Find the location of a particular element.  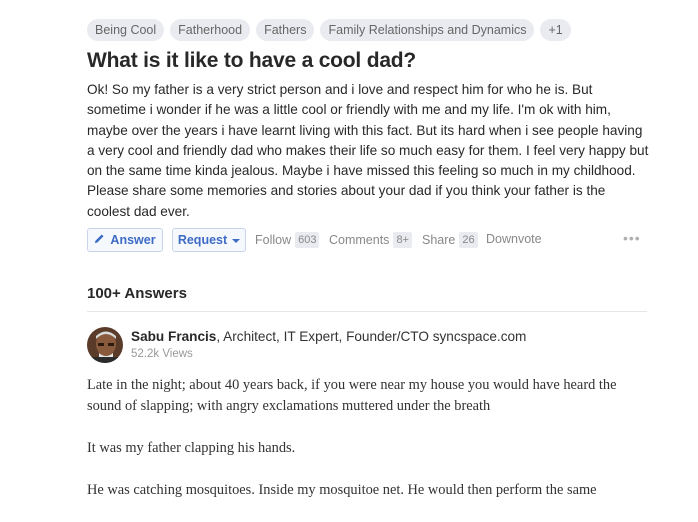

answer-paragraph: It was my father clapping his hands. is located at coordinates (191, 448).